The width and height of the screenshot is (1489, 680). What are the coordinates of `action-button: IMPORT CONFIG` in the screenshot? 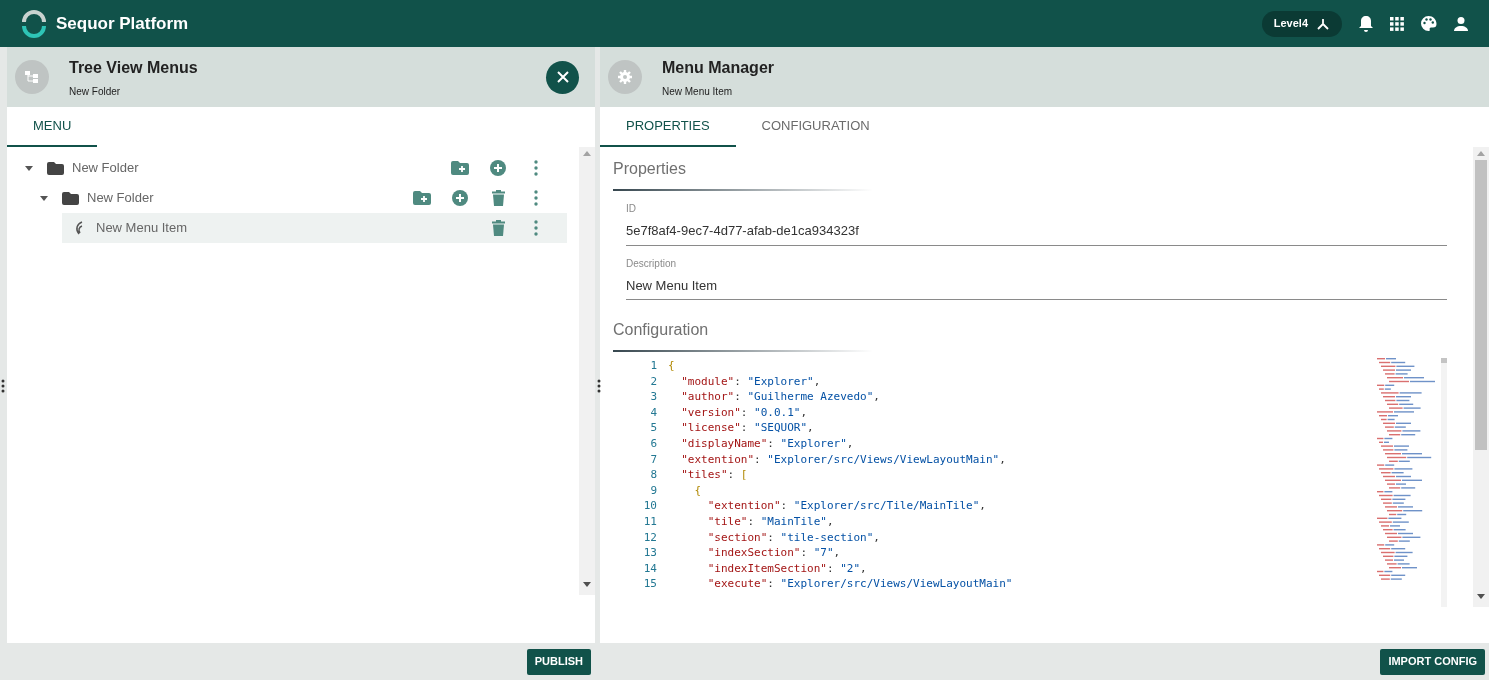 It's located at (1432, 661).